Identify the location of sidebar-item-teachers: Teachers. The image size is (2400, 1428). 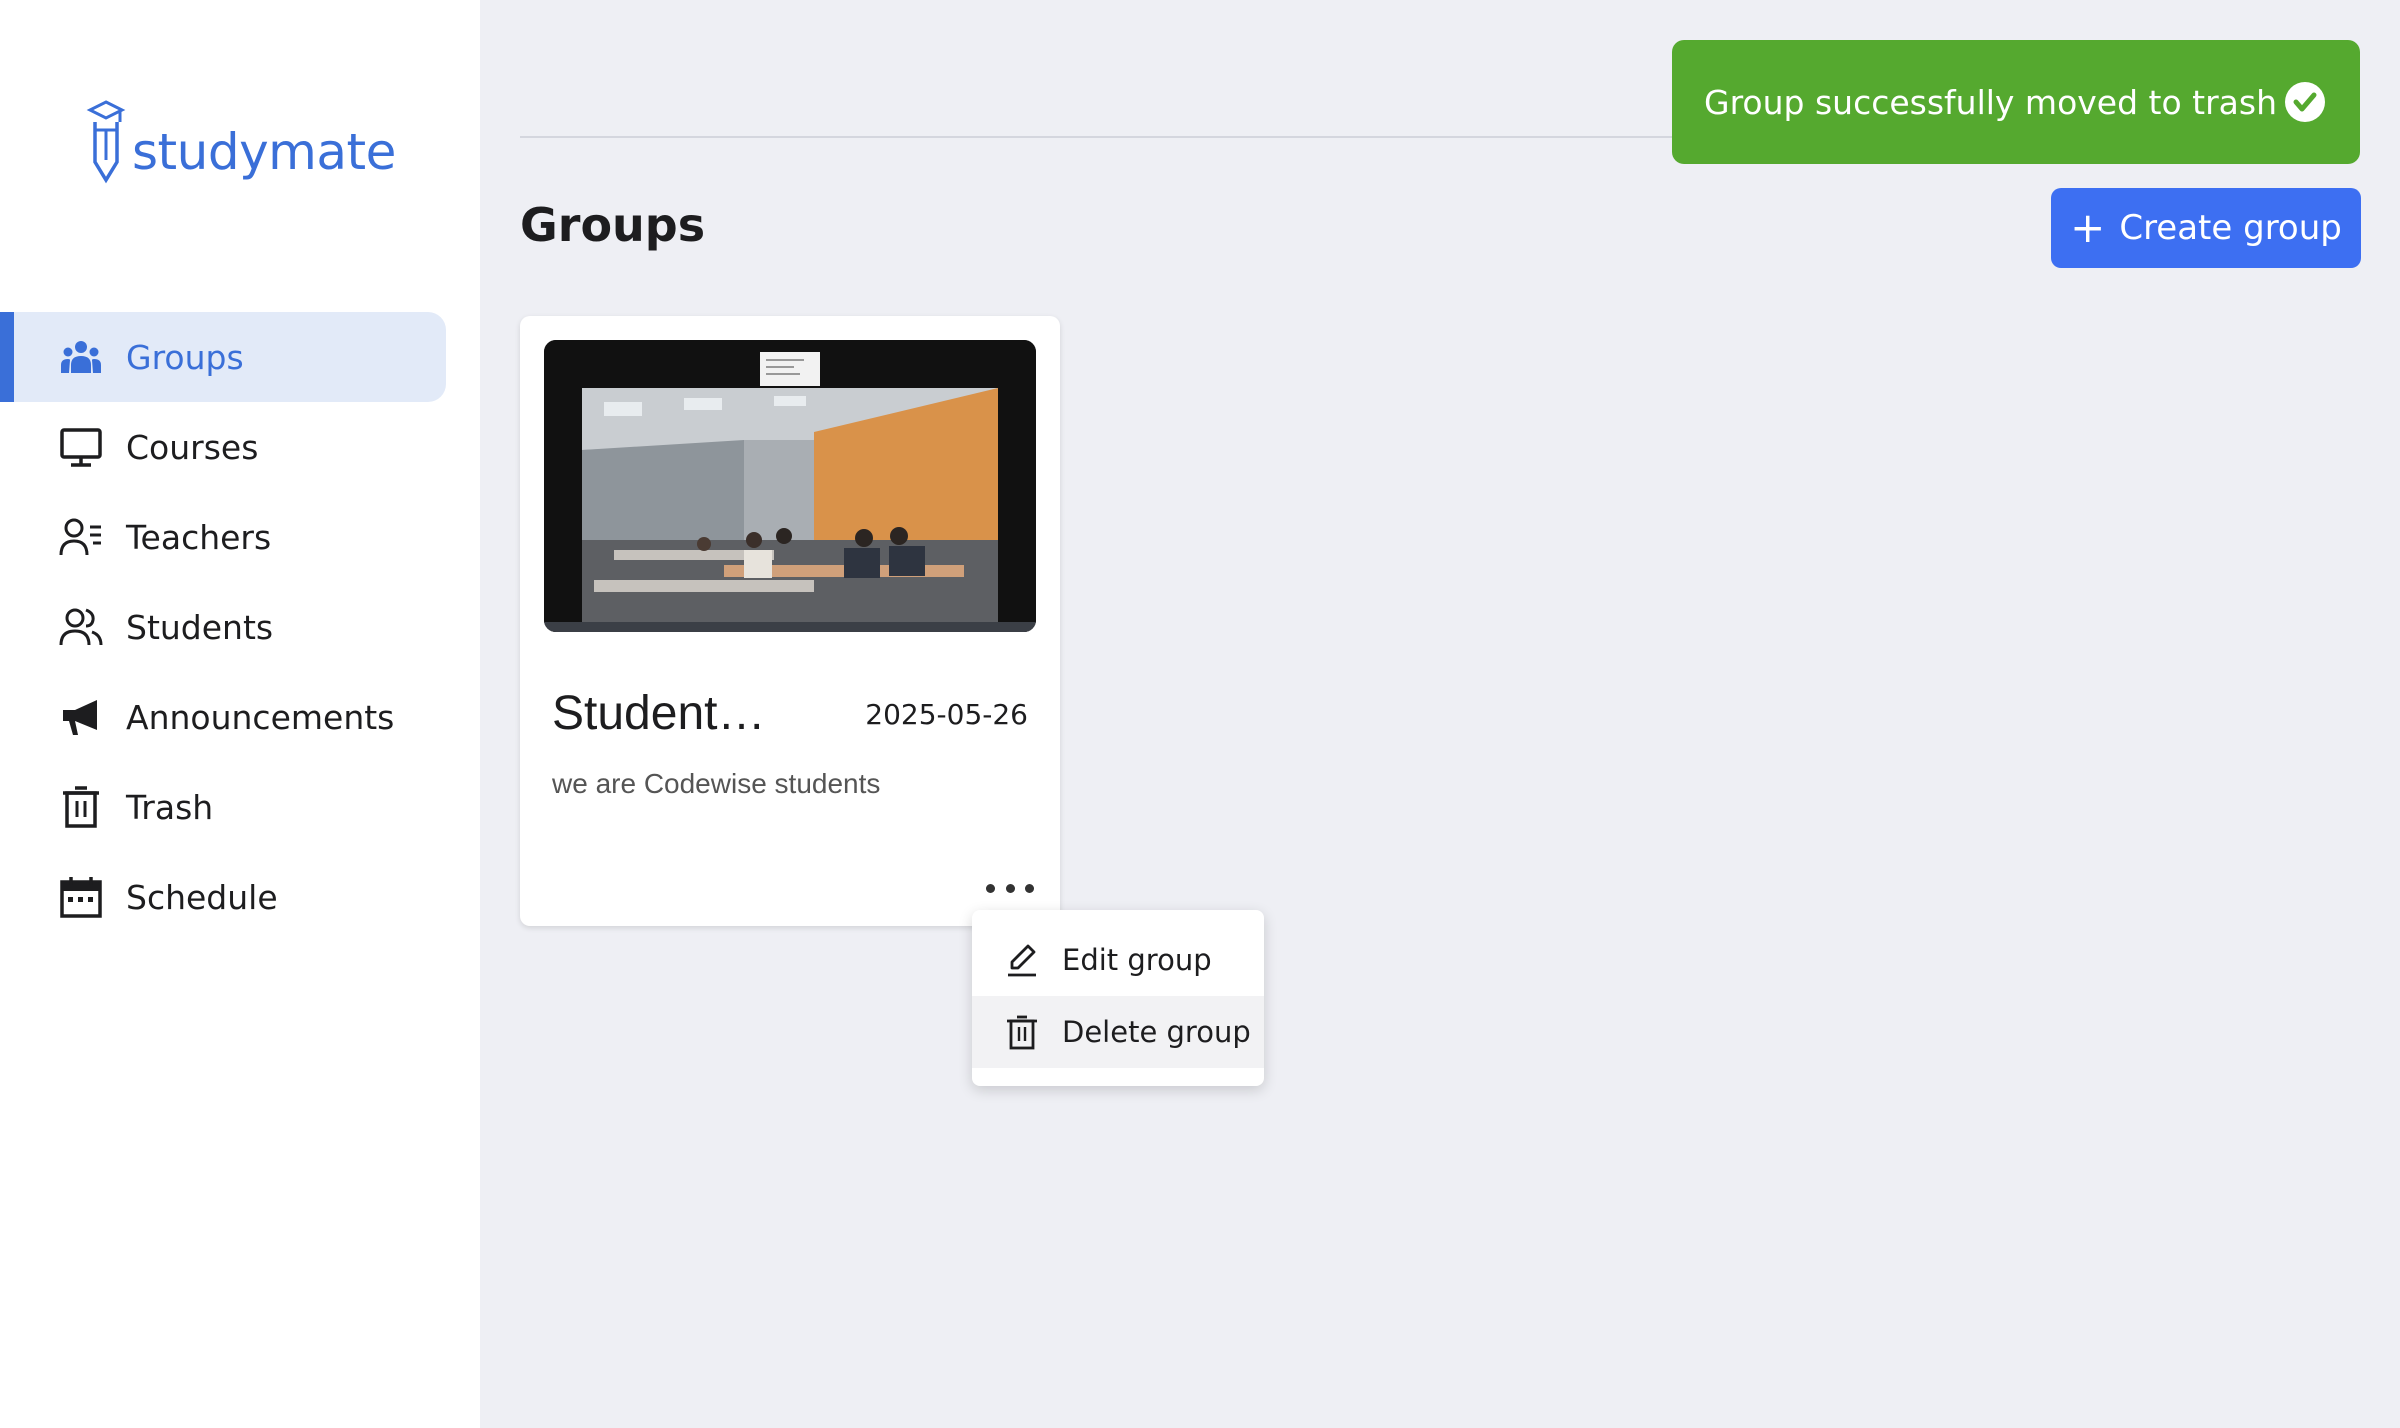
(240, 537).